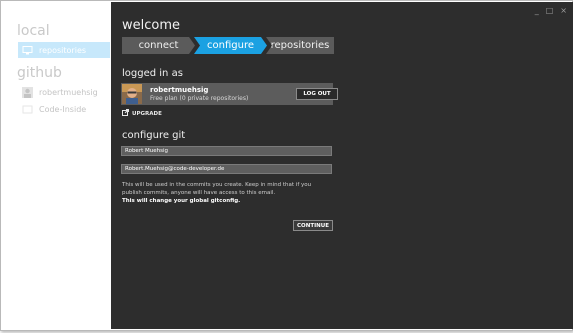  I want to click on sidebar-item-label: robertmuehsig, so click(68, 92).